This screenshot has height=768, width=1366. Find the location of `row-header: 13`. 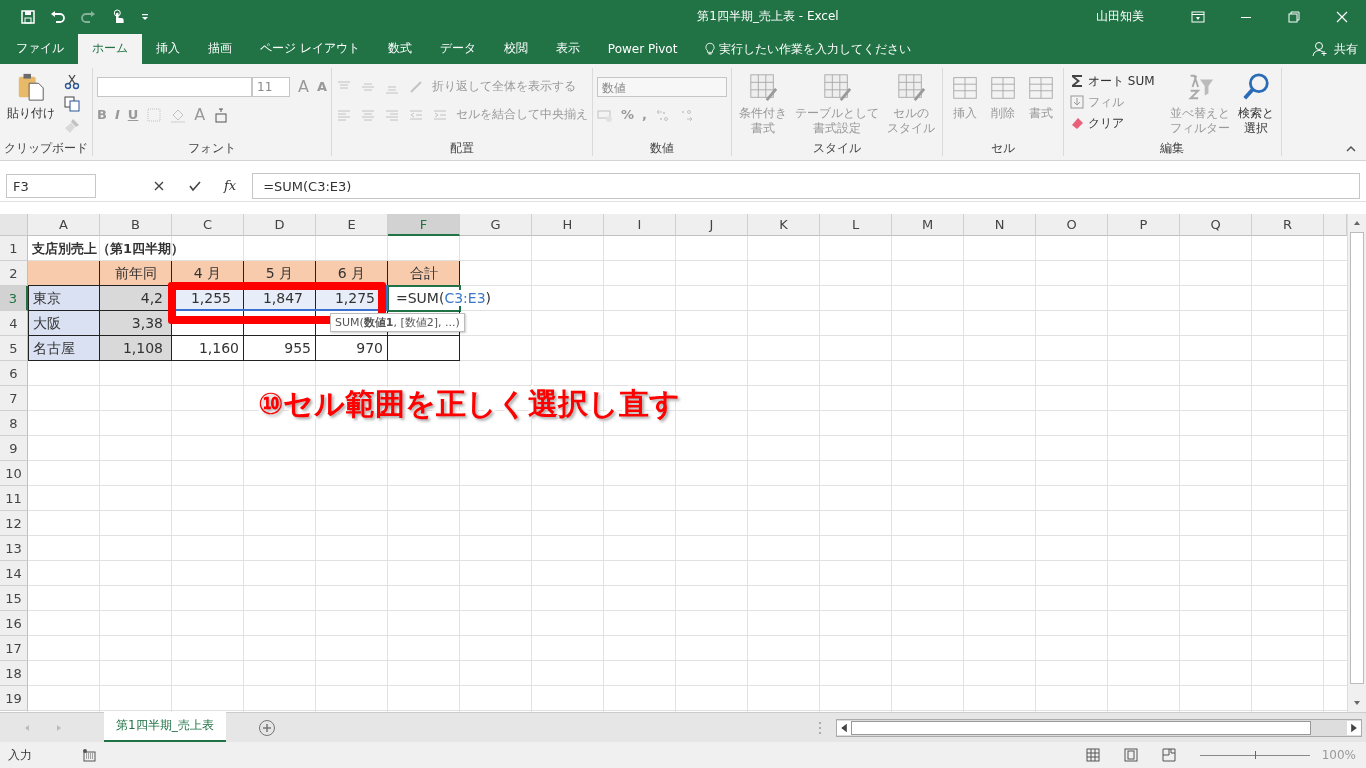

row-header: 13 is located at coordinates (14, 548).